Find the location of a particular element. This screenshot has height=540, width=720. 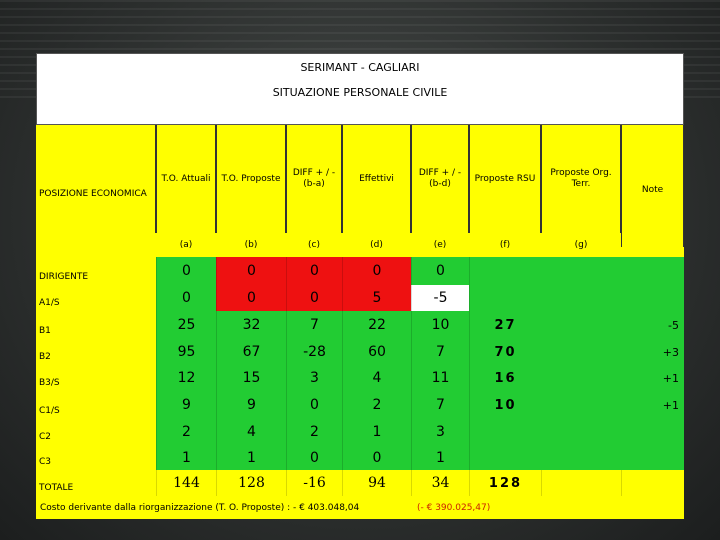

cell-f: 27 is located at coordinates (505, 325).